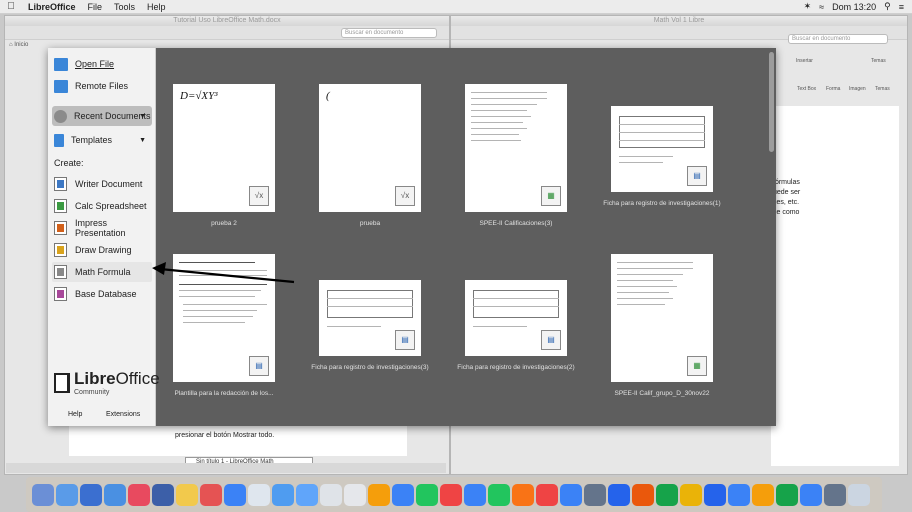 This screenshot has width=912, height=512. Describe the element at coordinates (102, 228) in the screenshot. I see `impress-presentation-button: Impress Presentation` at that location.